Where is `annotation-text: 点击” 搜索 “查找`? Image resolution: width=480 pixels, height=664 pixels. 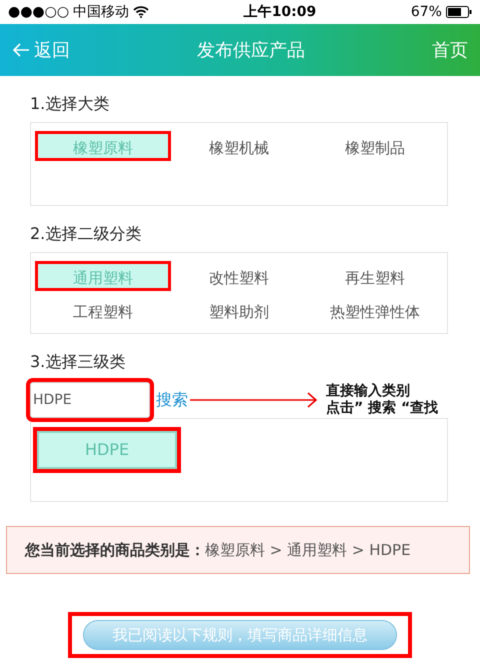 annotation-text: 点击” 搜索 “查找 is located at coordinates (382, 408).